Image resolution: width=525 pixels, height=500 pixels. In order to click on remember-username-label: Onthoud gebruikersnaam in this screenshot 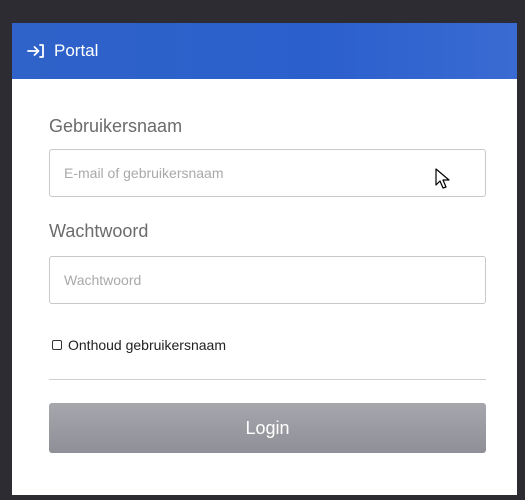, I will do `click(147, 345)`.